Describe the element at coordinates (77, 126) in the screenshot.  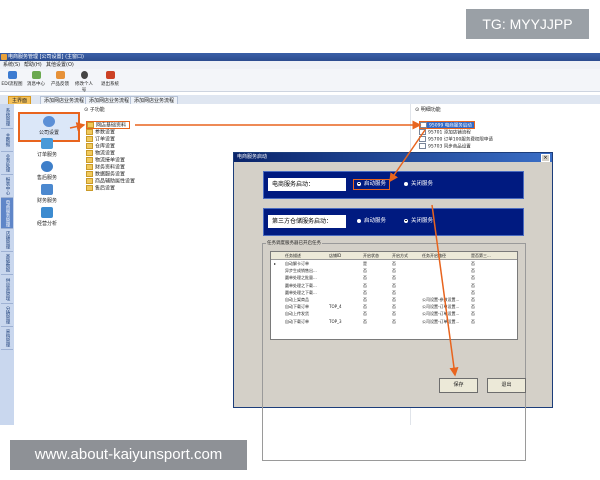
I see `arrow-nav-to-tree` at that location.